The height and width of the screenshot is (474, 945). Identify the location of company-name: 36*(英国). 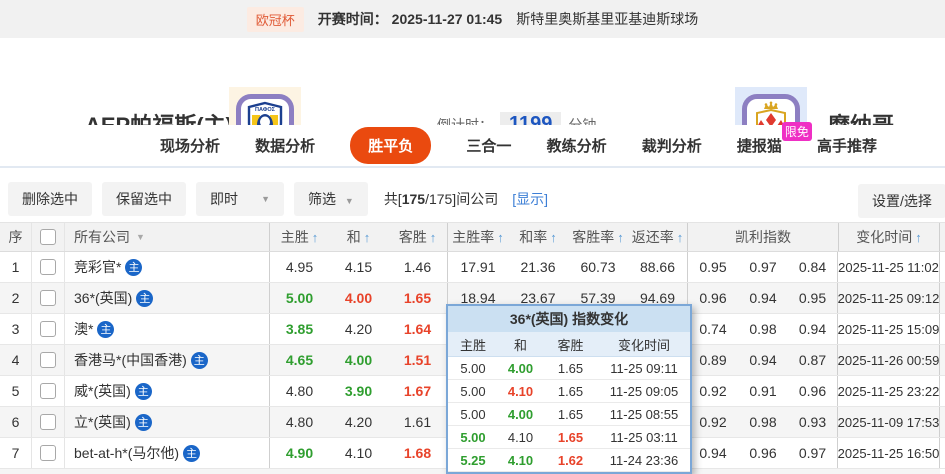
(103, 298).